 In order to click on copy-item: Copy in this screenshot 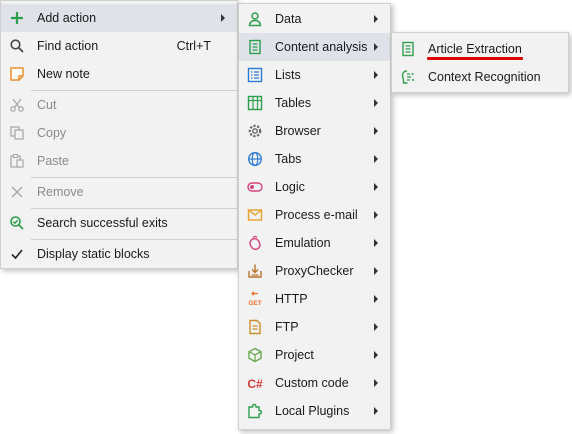, I will do `click(119, 133)`.